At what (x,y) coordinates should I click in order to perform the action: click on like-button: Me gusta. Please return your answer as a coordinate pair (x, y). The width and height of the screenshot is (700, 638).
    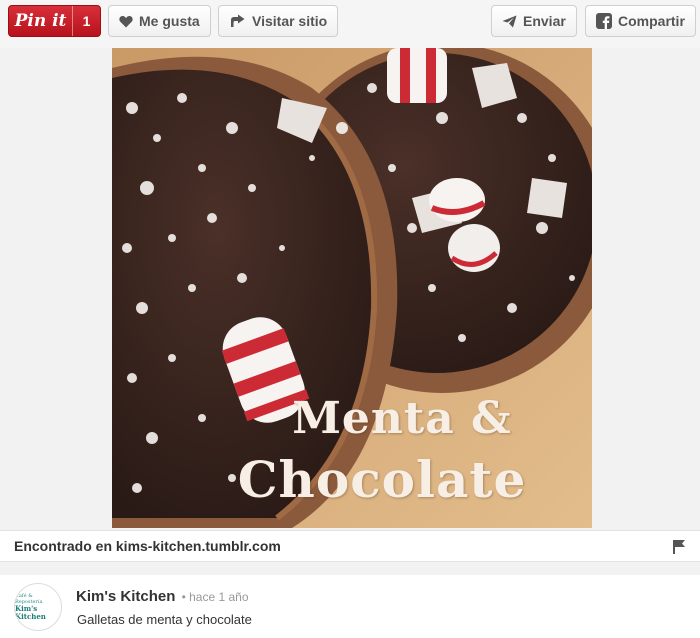
    Looking at the image, I should click on (159, 21).